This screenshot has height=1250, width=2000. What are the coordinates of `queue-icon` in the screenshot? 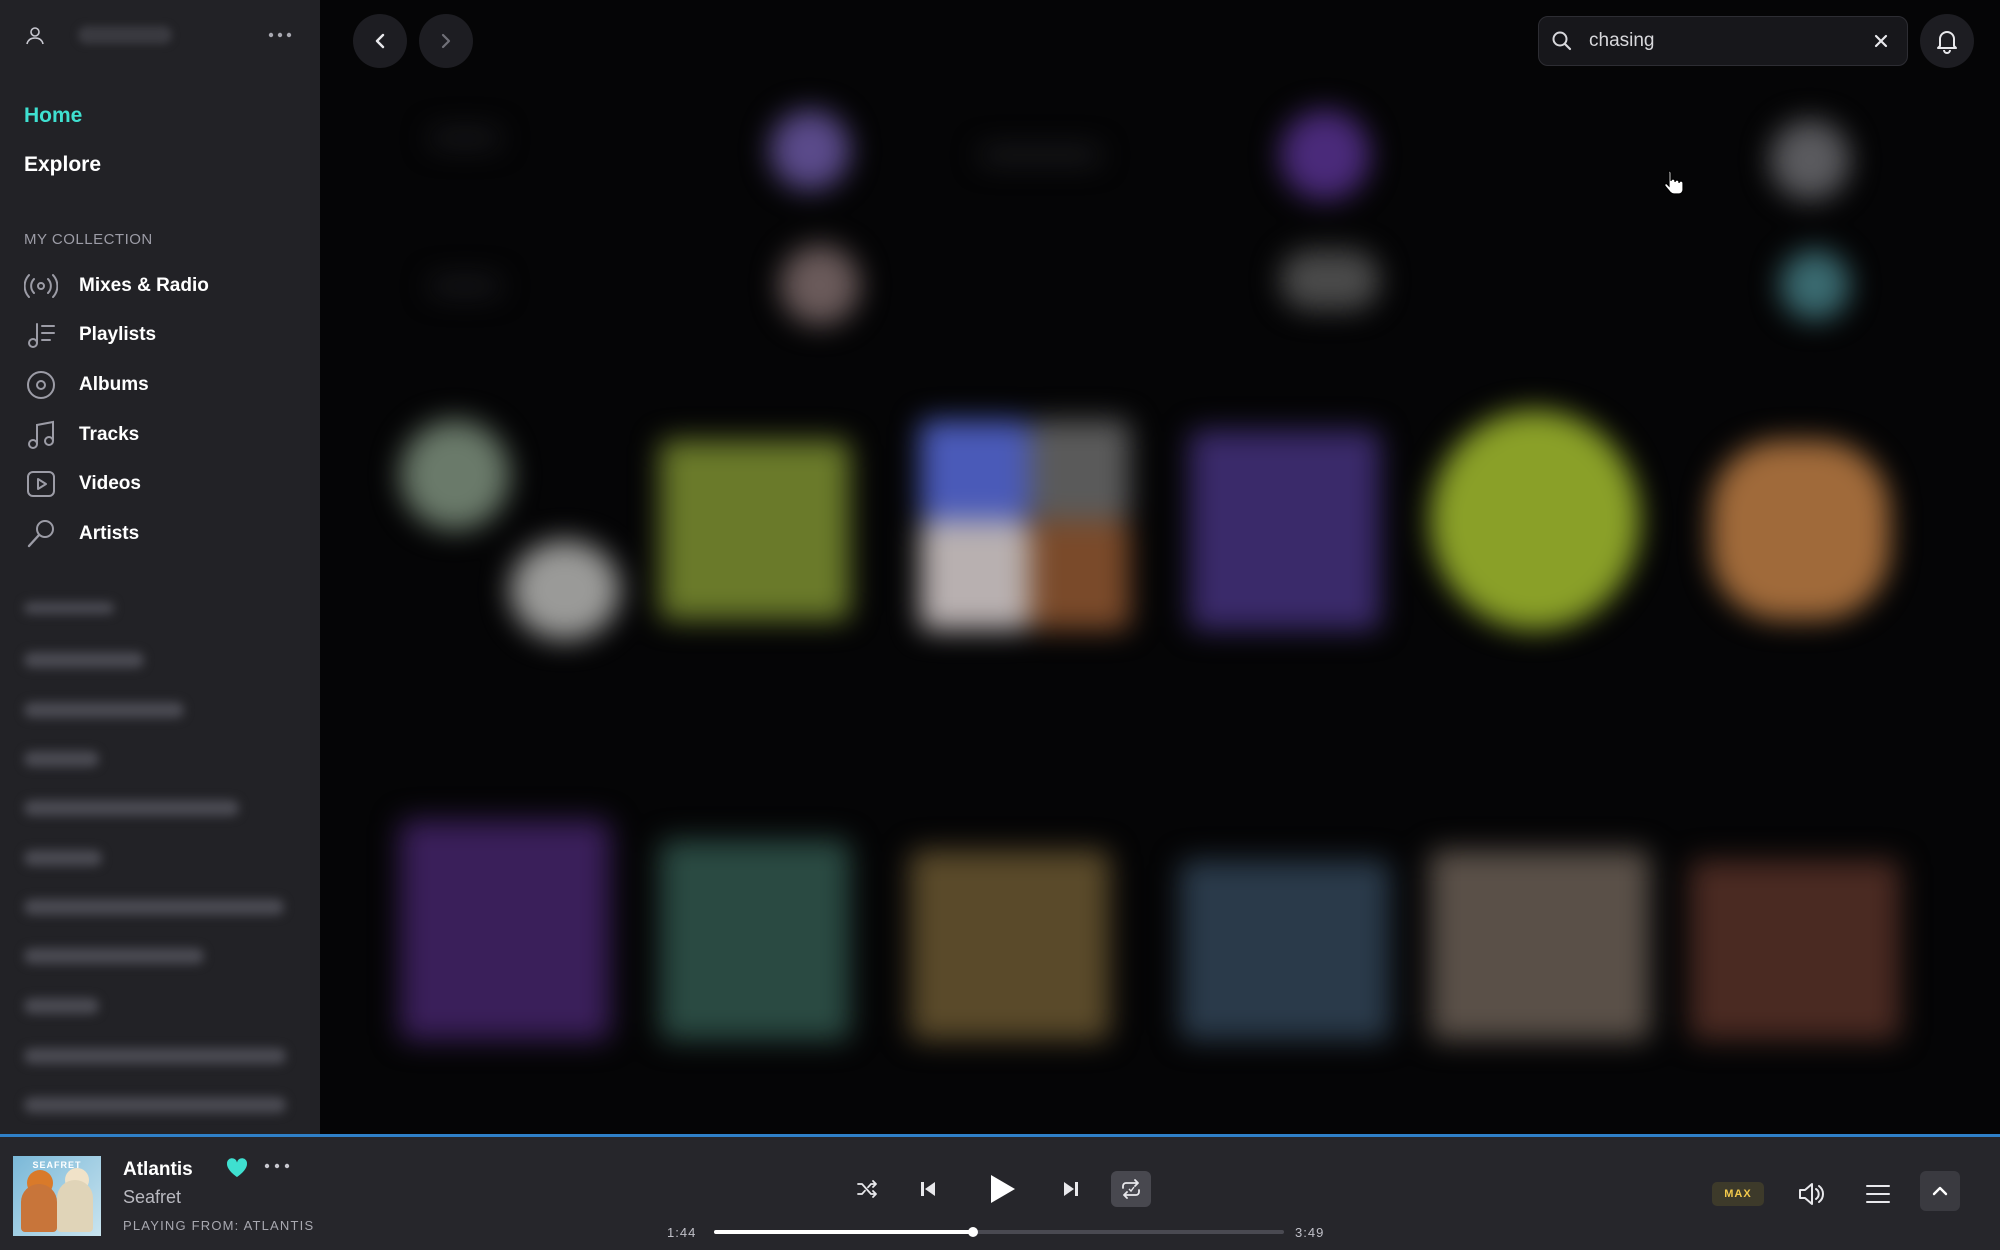 It's located at (1878, 1194).